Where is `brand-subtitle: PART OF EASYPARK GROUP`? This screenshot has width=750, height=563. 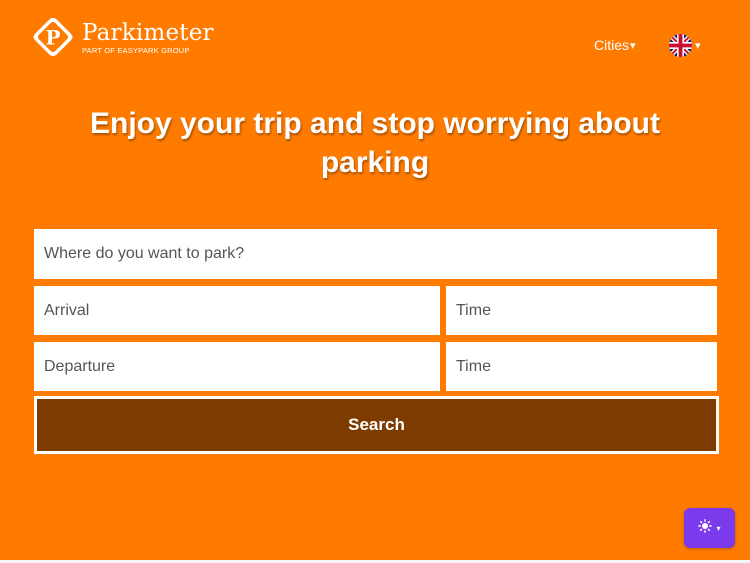
brand-subtitle: PART OF EASYPARK GROUP is located at coordinates (136, 50).